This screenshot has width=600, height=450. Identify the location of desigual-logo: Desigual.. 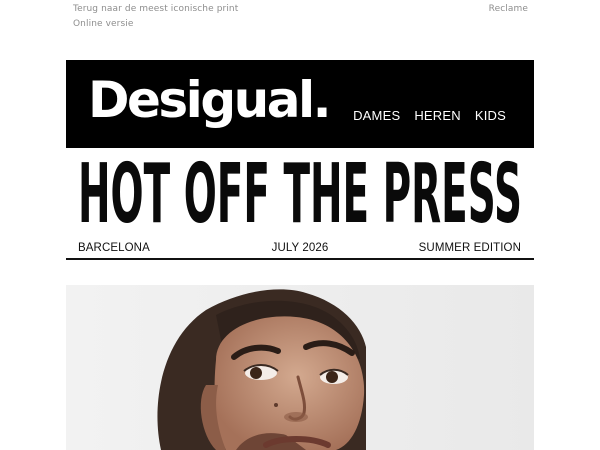
(210, 100).